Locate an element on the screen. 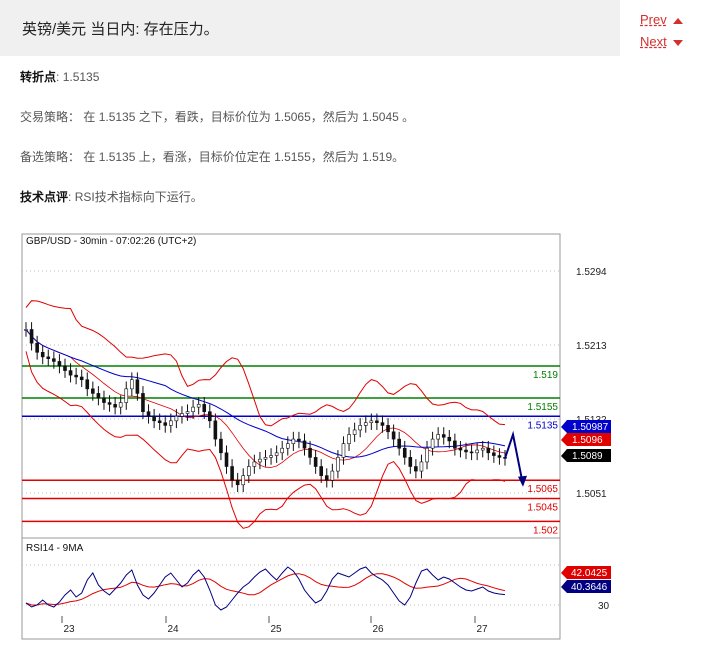  level-label: 1.5155 is located at coordinates (542, 407).